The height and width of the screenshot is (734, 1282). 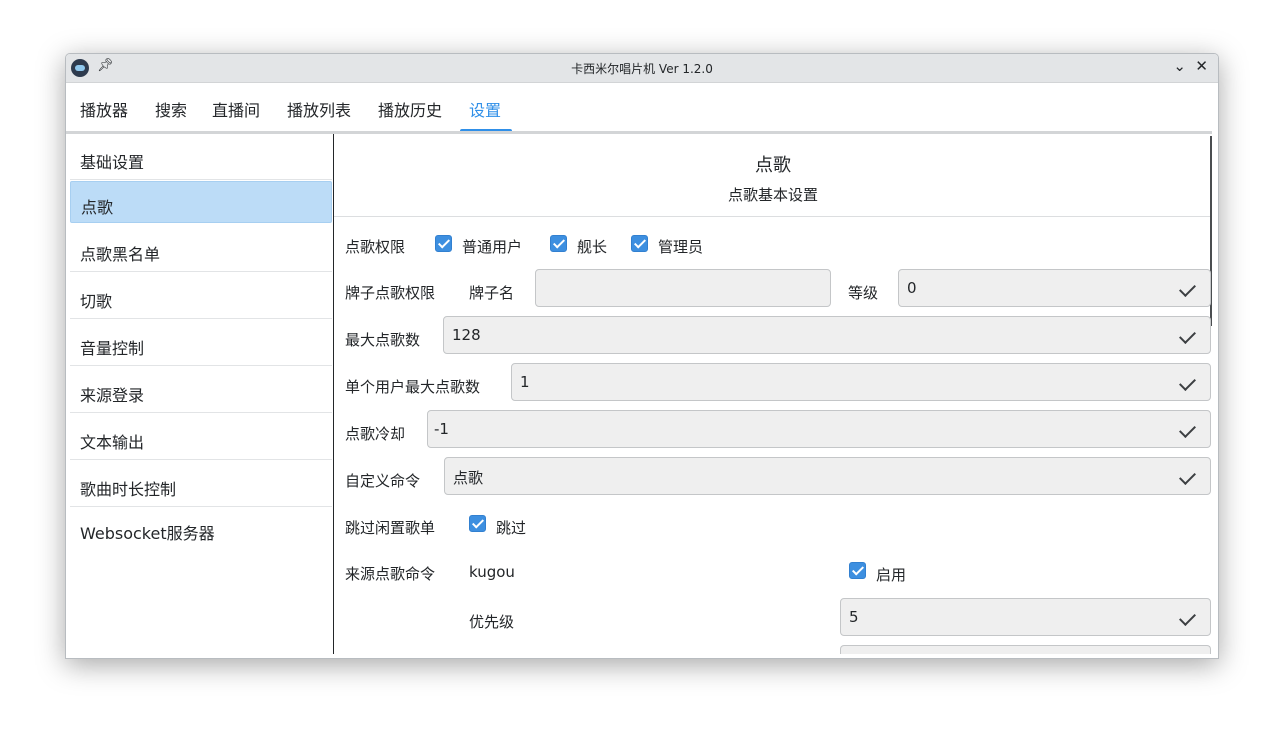 What do you see at coordinates (863, 293) in the screenshot?
I see `medal-level-label: 等级` at bounding box center [863, 293].